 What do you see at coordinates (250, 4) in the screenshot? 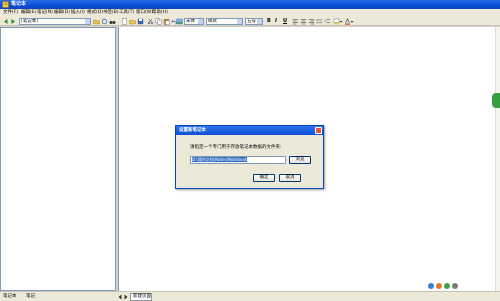
I see `title-bar: 笔记本` at bounding box center [250, 4].